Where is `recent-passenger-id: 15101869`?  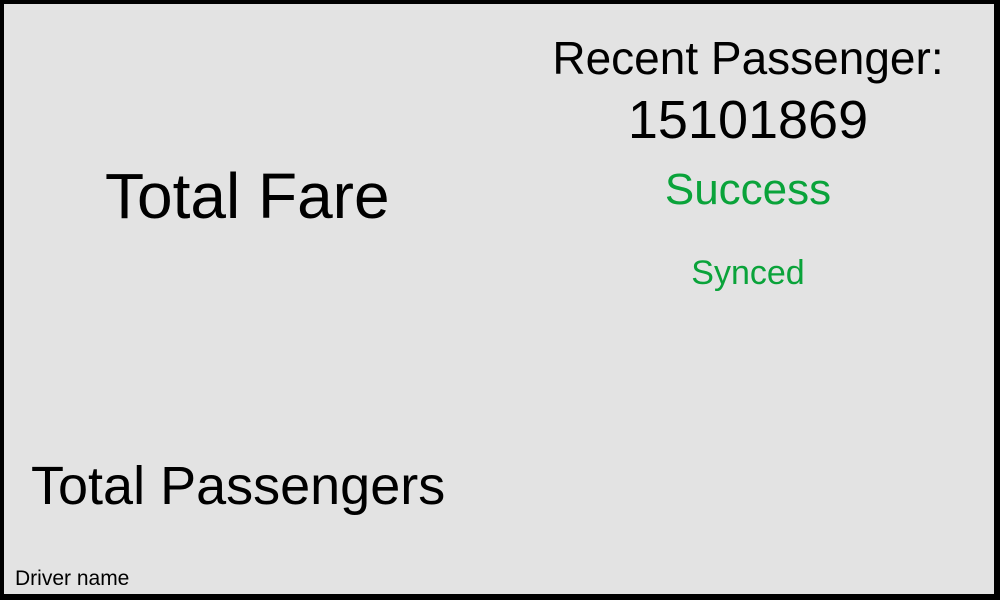
recent-passenger-id: 15101869 is located at coordinates (748, 120).